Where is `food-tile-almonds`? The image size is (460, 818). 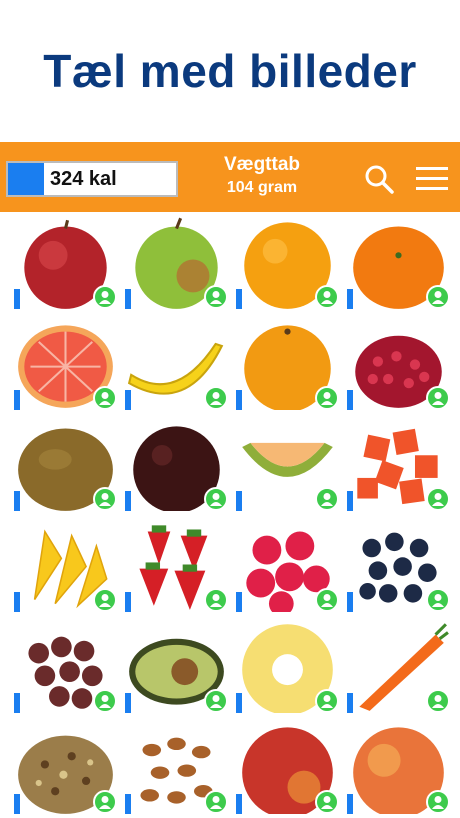 food-tile-almonds is located at coordinates (176, 767).